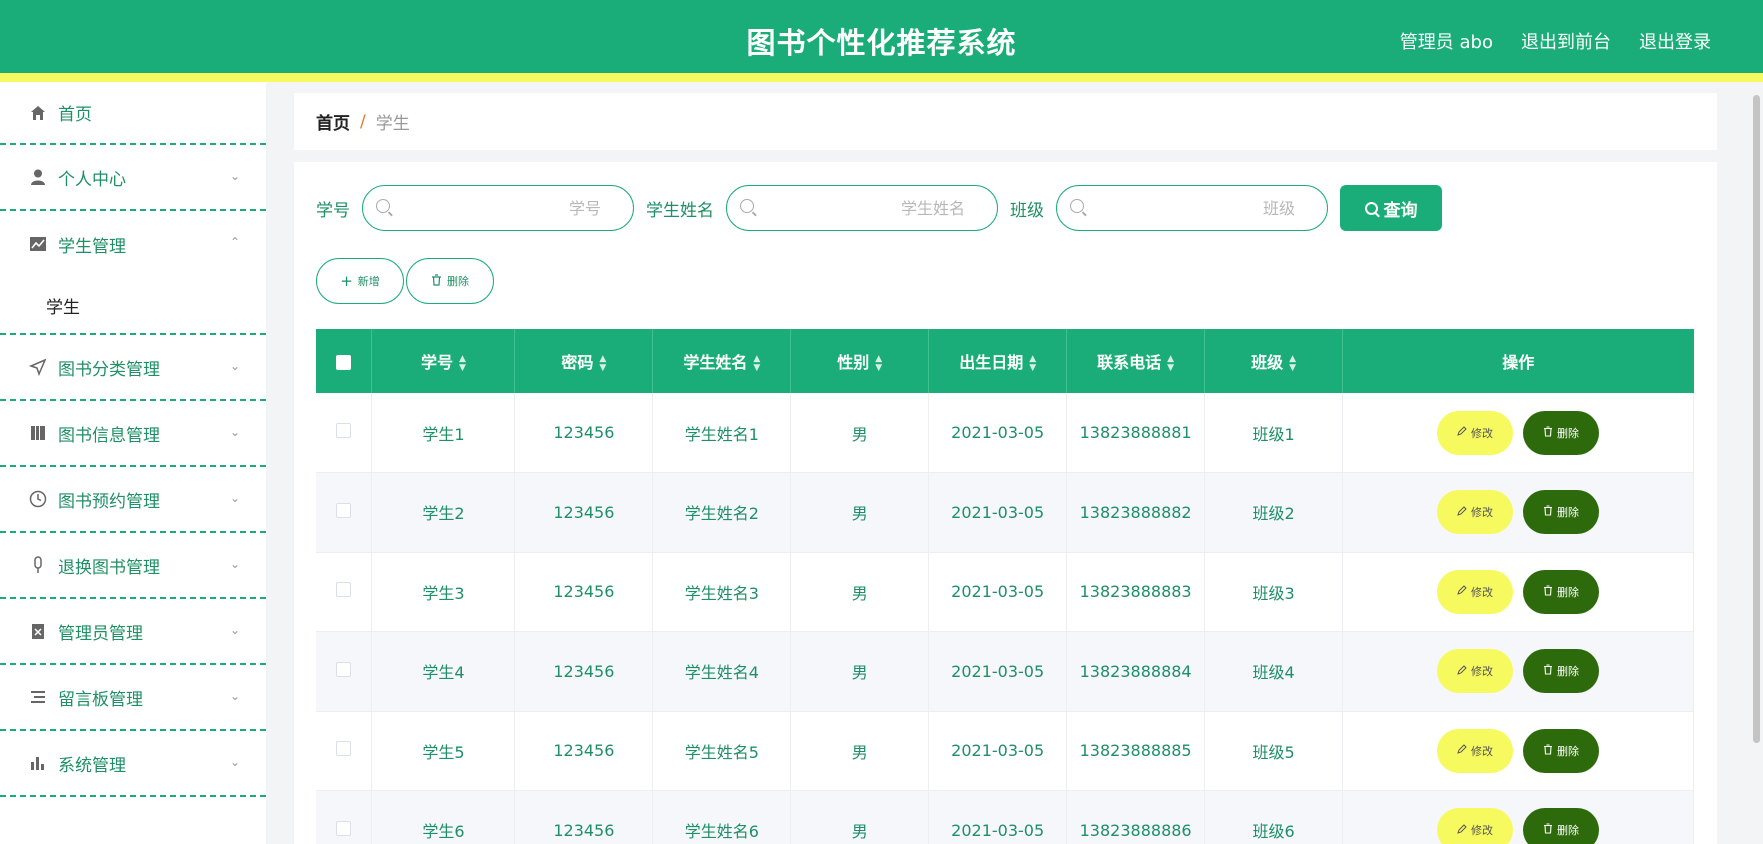 The height and width of the screenshot is (844, 1763). I want to click on cell-password: 123456, so click(584, 592).